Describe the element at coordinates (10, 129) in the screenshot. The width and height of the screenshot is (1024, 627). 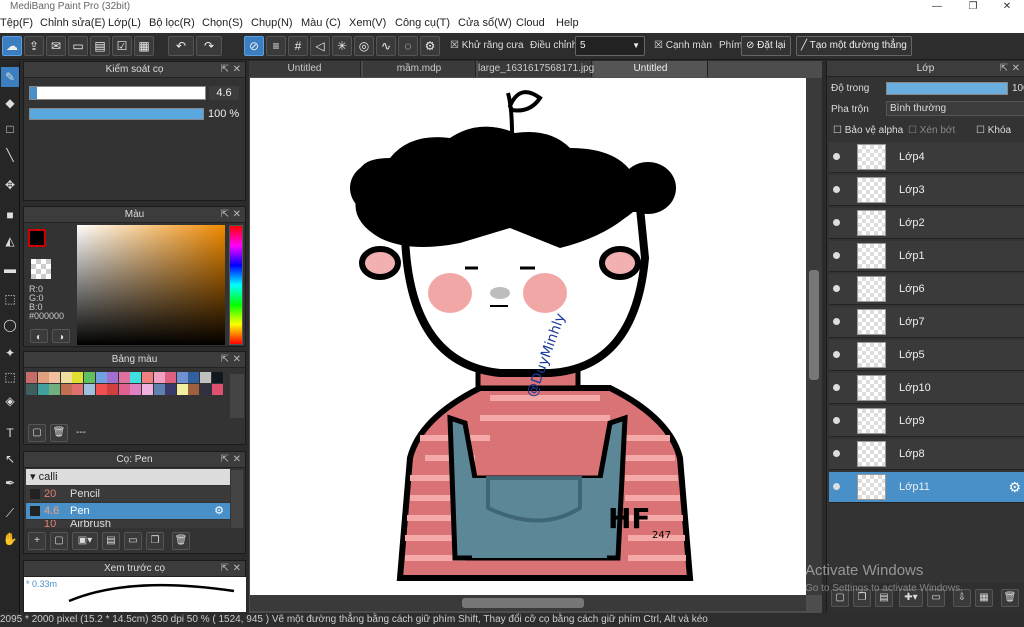
I see `shape-tool-icon: □` at that location.